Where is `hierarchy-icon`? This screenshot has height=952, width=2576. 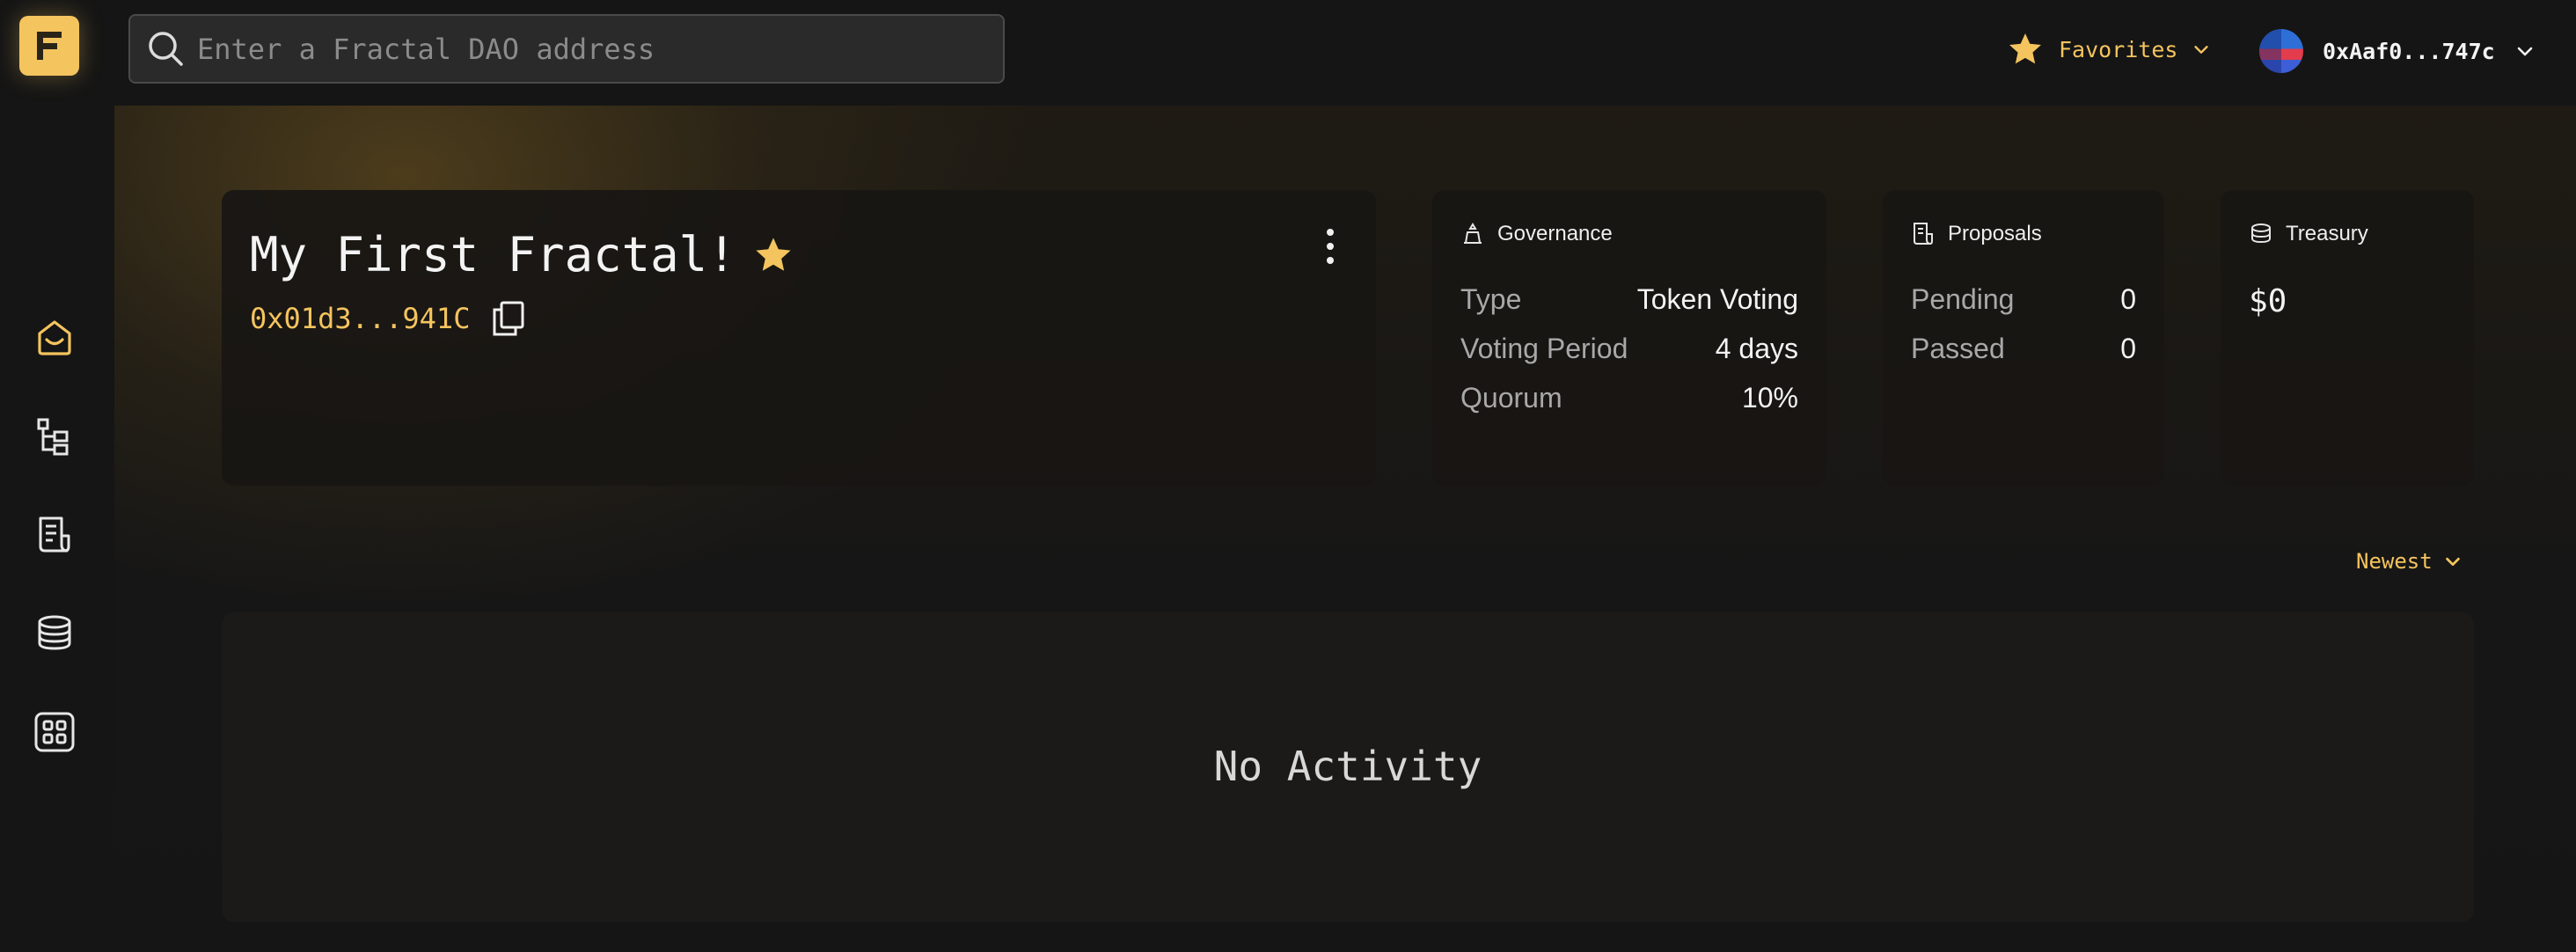 hierarchy-icon is located at coordinates (53, 437).